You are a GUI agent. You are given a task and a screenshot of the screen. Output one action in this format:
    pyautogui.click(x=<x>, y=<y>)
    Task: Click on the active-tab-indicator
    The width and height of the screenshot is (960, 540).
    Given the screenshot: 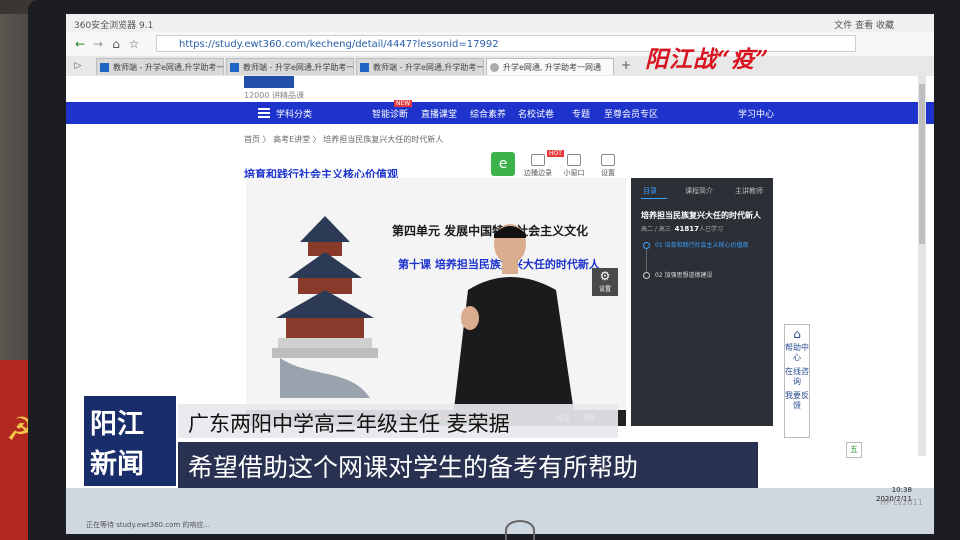 What is the action you would take?
    pyautogui.click(x=654, y=198)
    